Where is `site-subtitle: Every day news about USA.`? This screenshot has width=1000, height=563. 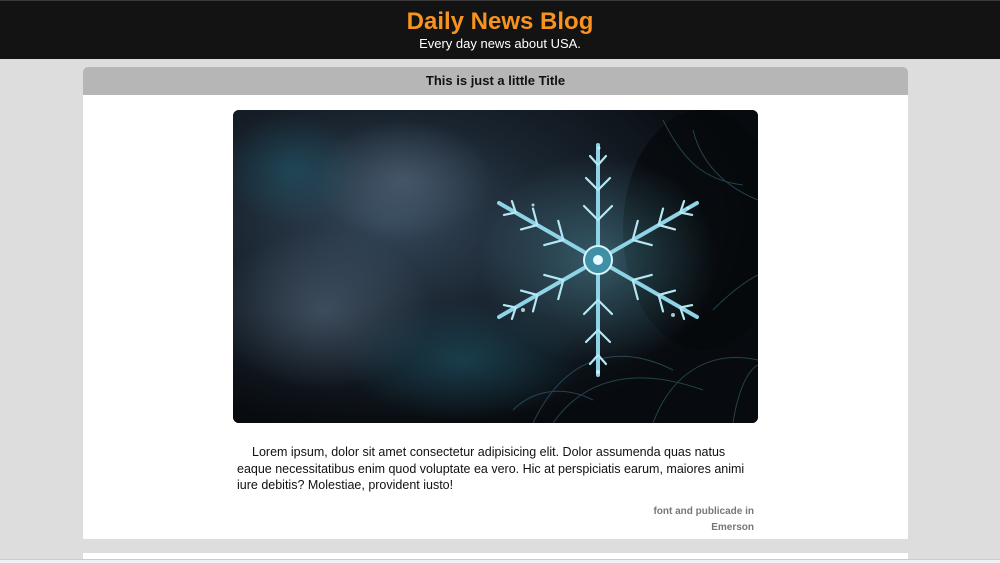
site-subtitle: Every day news about USA. is located at coordinates (500, 43).